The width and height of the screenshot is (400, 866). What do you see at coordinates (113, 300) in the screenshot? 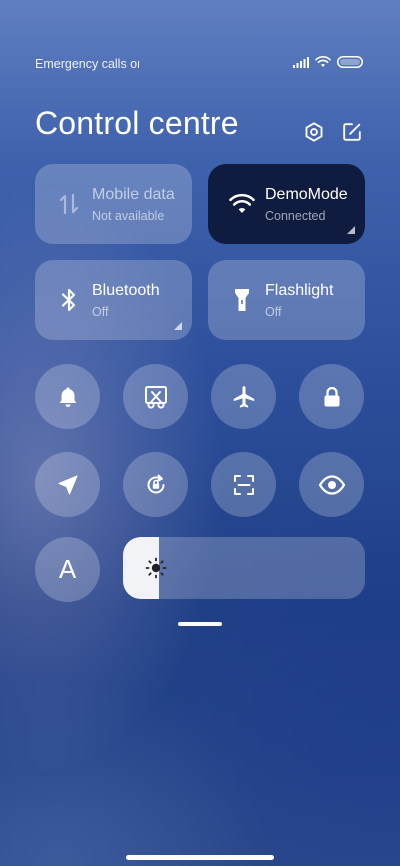
I see `bluetooth-tile: Bluetooth Off` at bounding box center [113, 300].